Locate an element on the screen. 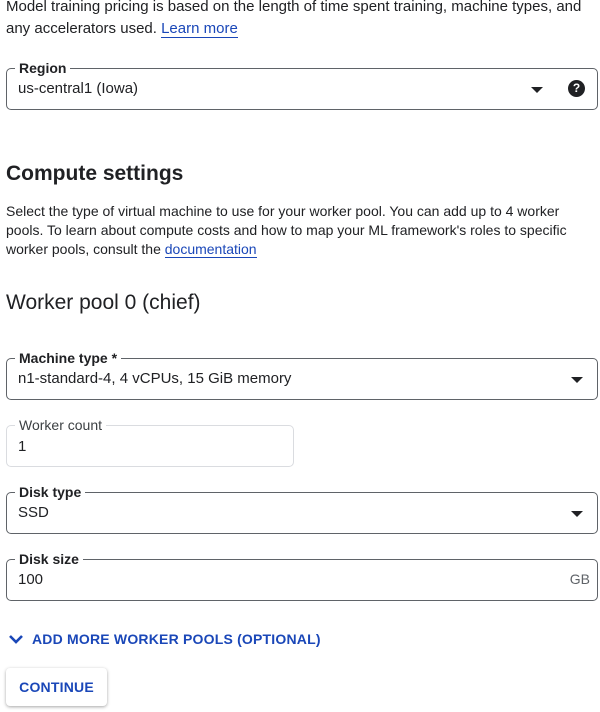  disk-type-select: Disk type SSD is located at coordinates (302, 508).